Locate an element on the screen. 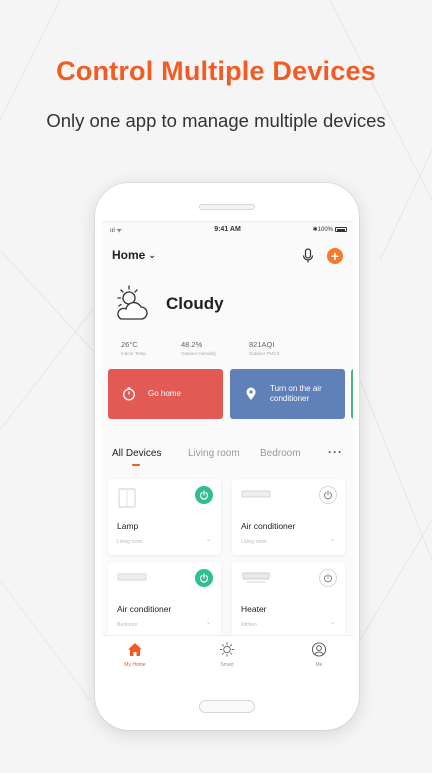  outdoor-humidity-stat: 48.2% Outdoor Humidity is located at coordinates (198, 348).